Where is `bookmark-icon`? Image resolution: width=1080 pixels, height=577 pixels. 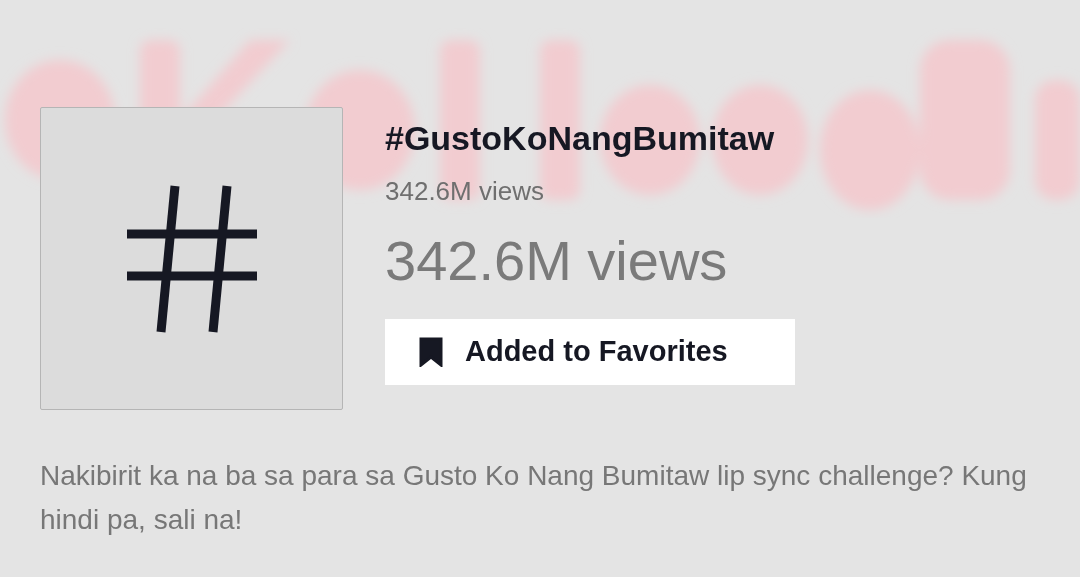
bookmark-icon is located at coordinates (431, 351).